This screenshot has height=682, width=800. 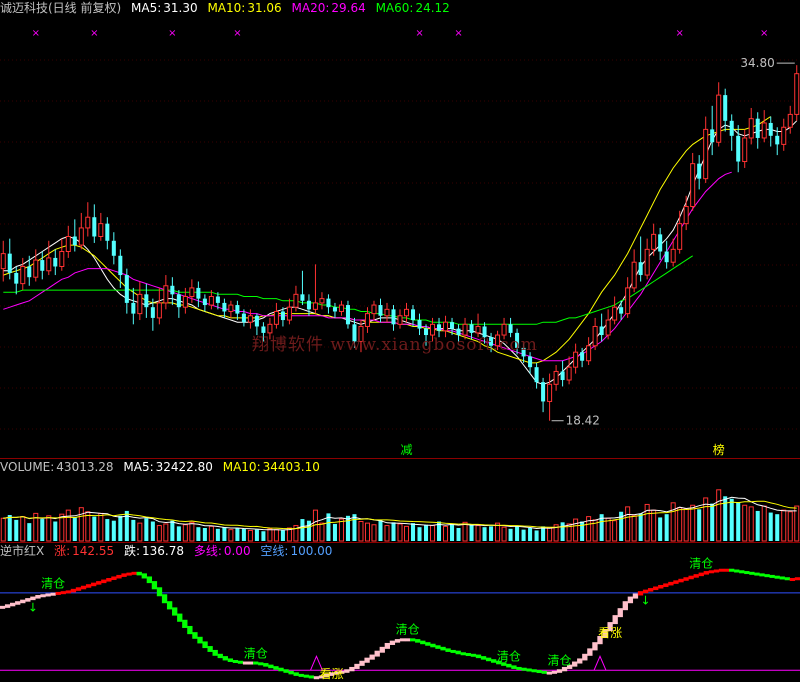 I want to click on low-price-label: 18.42, so click(x=583, y=421).